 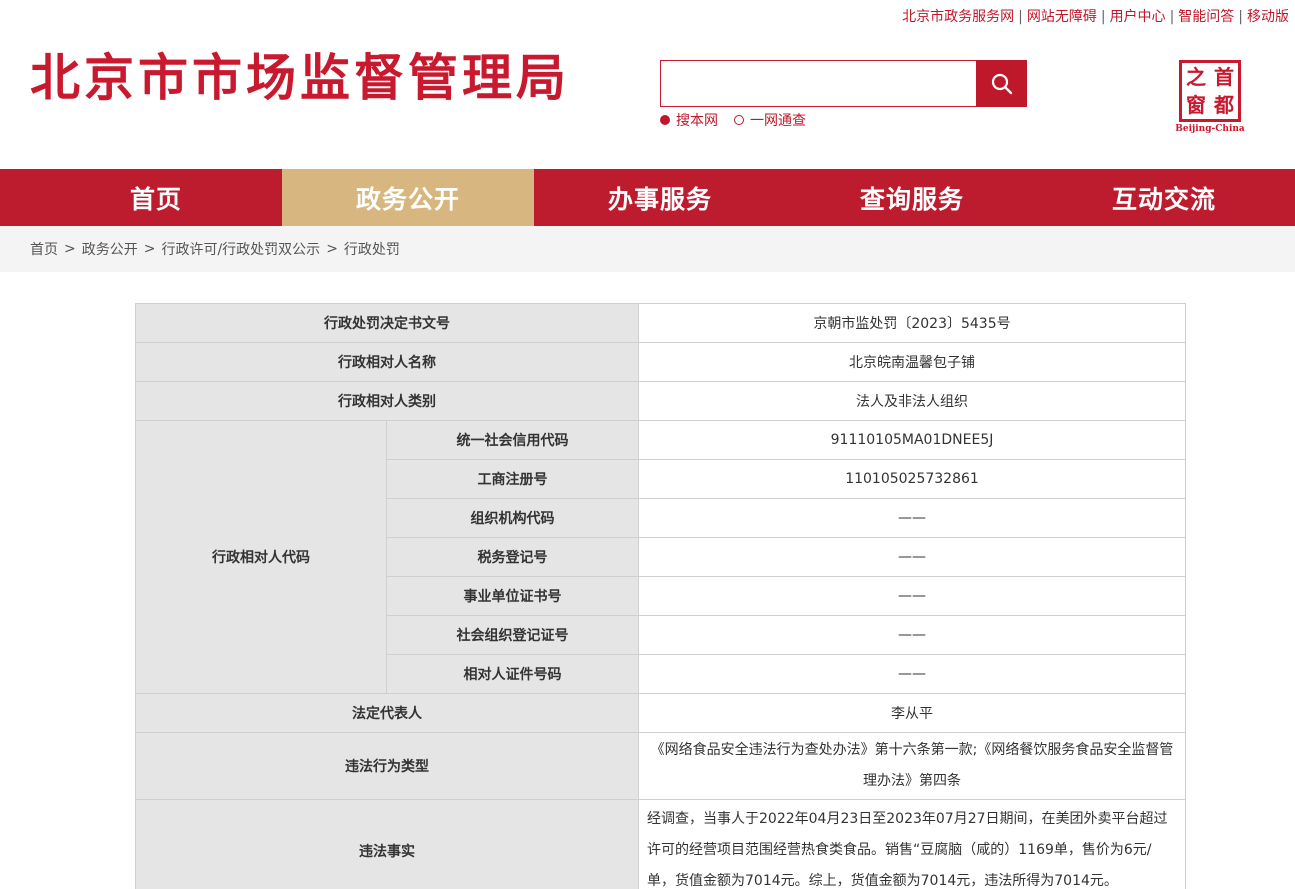 What do you see at coordinates (1224, 105) in the screenshot?
I see `logo-char: 都` at bounding box center [1224, 105].